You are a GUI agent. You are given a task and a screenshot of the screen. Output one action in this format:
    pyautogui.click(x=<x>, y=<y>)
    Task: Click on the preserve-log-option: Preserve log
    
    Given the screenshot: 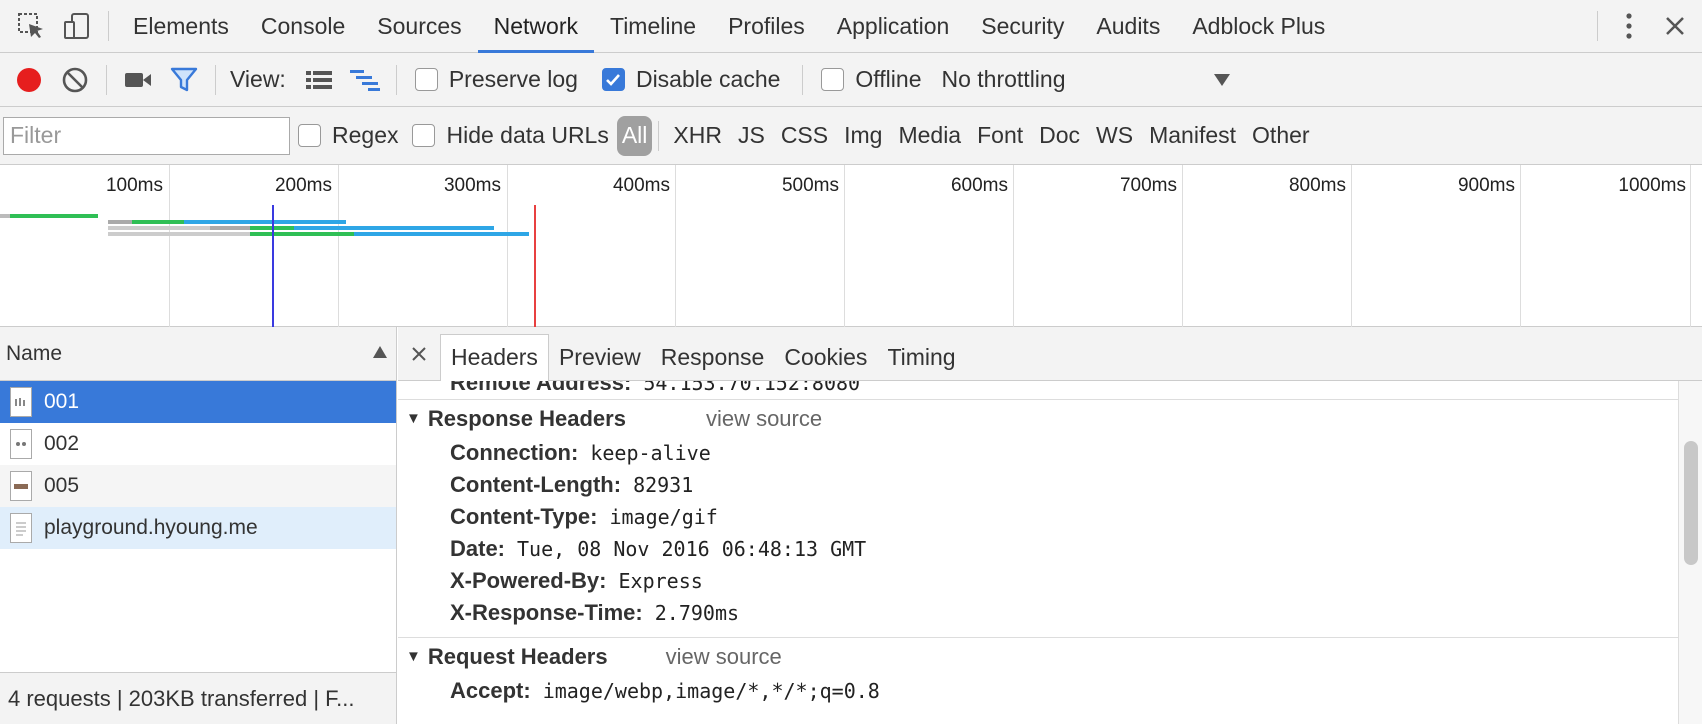 What is the action you would take?
    pyautogui.click(x=496, y=79)
    